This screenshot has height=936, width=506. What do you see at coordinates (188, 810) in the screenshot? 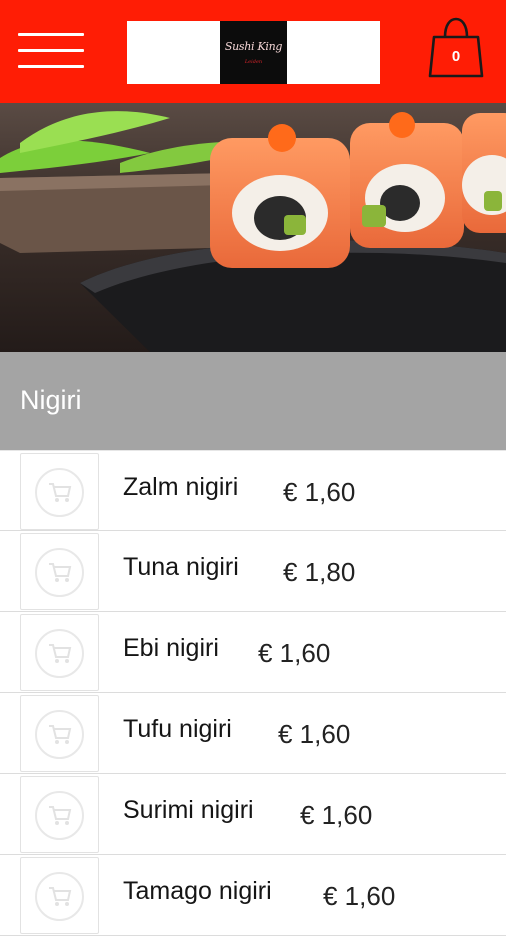
I see `item-name: Surimi nigiri` at bounding box center [188, 810].